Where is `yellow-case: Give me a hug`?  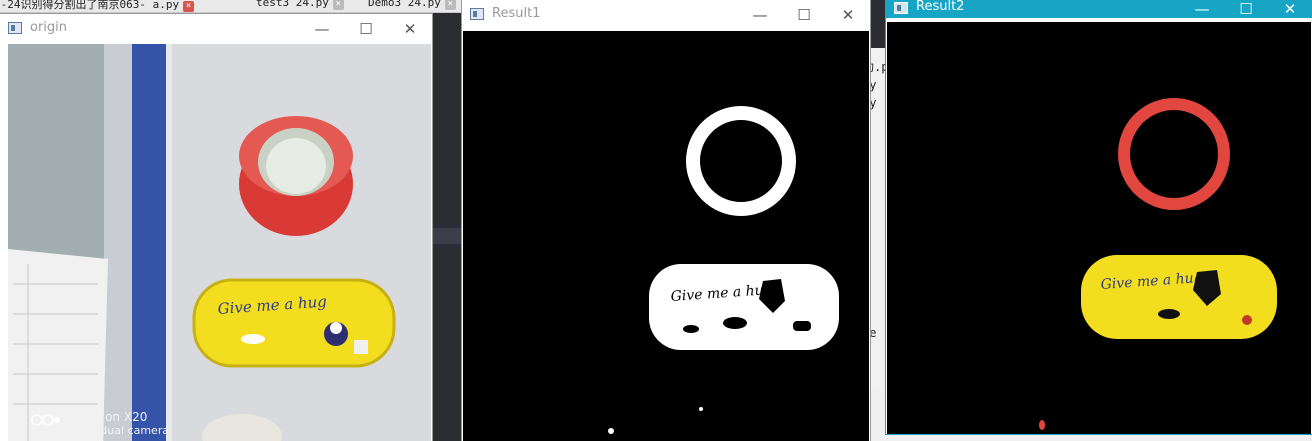 yellow-case: Give me a hug is located at coordinates (294, 323).